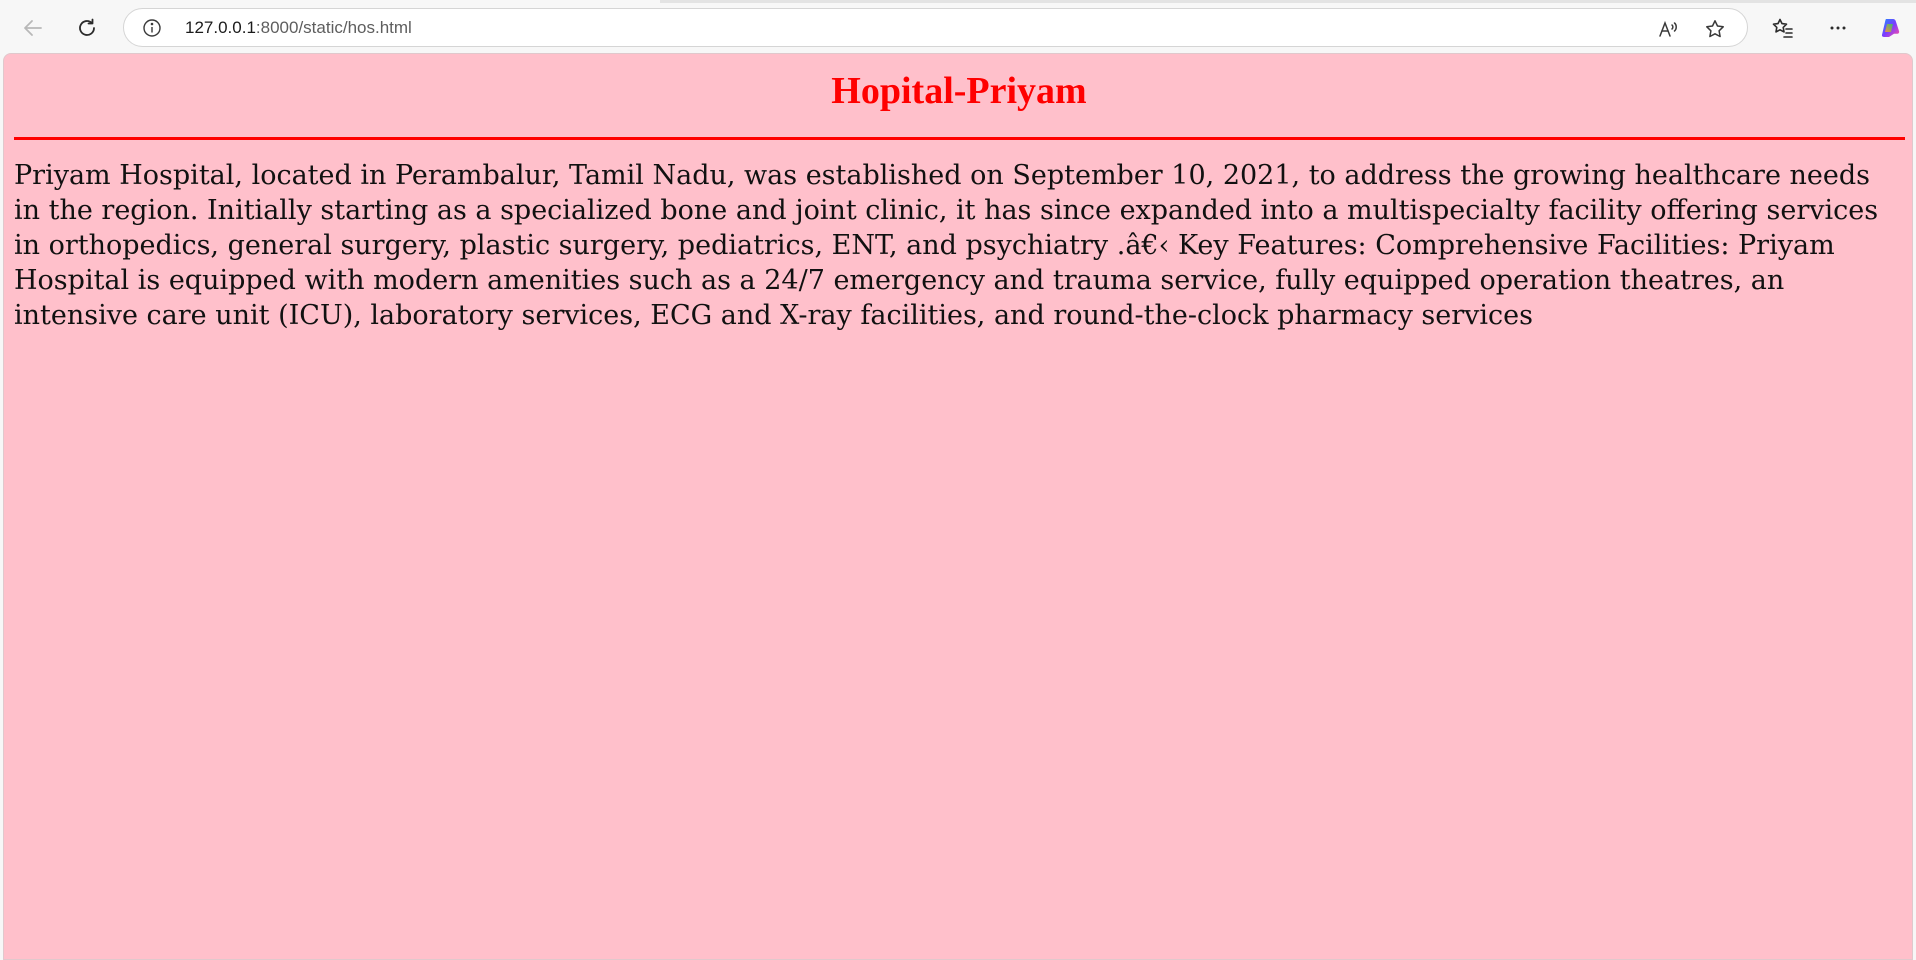 This screenshot has height=960, width=1916. I want to click on favorite-button, so click(1715, 29).